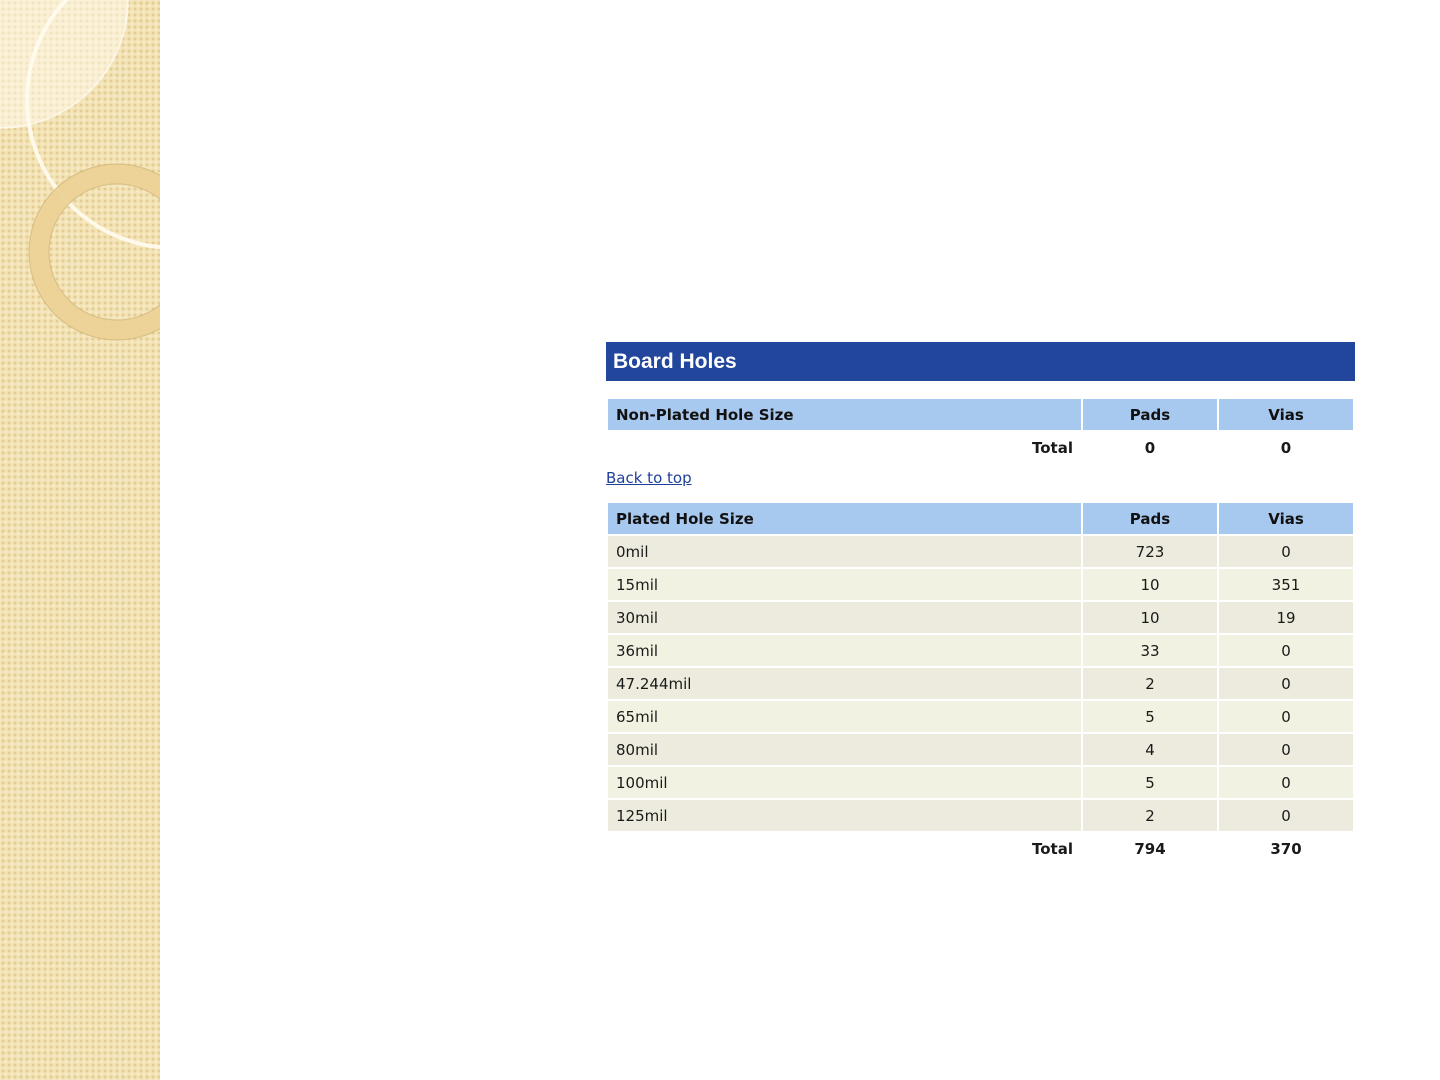  I want to click on vias-cell: 19, so click(1286, 617).